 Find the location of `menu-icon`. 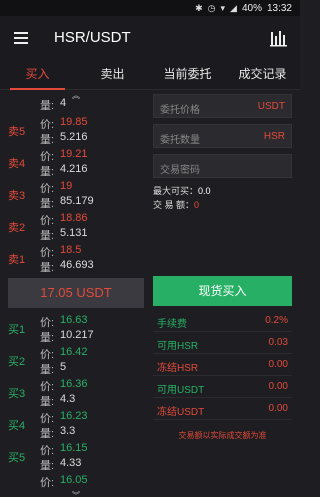

menu-icon is located at coordinates (21, 38).